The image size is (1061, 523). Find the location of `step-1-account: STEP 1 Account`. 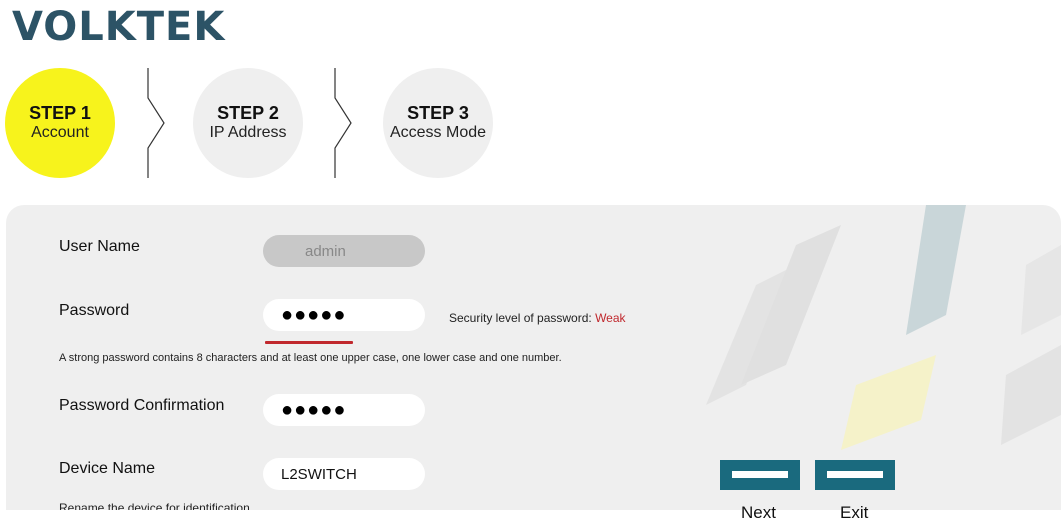

step-1-account: STEP 1 Account is located at coordinates (60, 123).